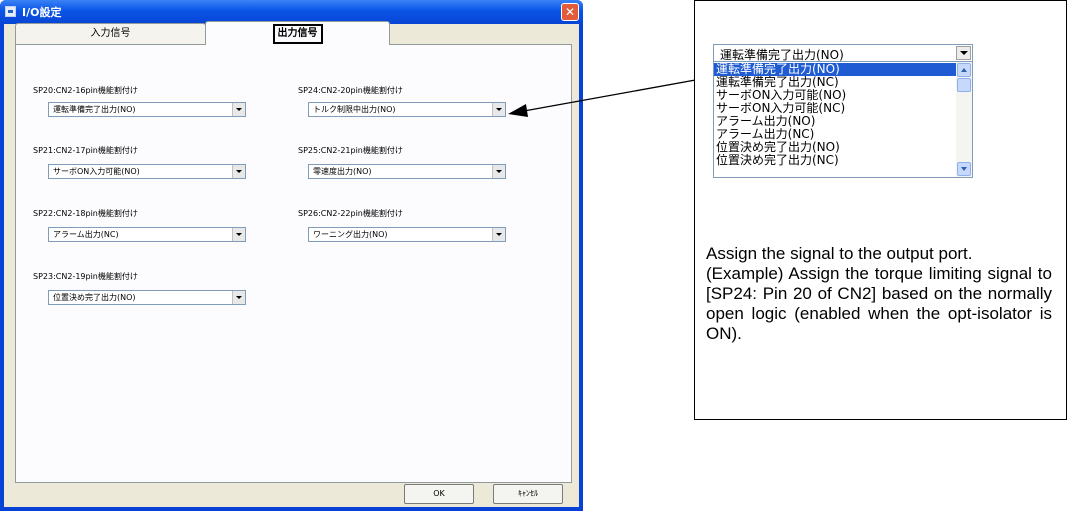 This screenshot has width=1067, height=515. What do you see at coordinates (835, 69) in the screenshot?
I see `list-item: 運転準備完了出力(NO)` at bounding box center [835, 69].